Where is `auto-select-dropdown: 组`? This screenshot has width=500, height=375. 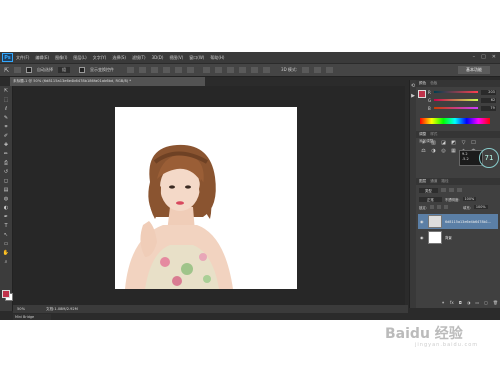
auto-select-dropdown: 组 is located at coordinates (64, 70).